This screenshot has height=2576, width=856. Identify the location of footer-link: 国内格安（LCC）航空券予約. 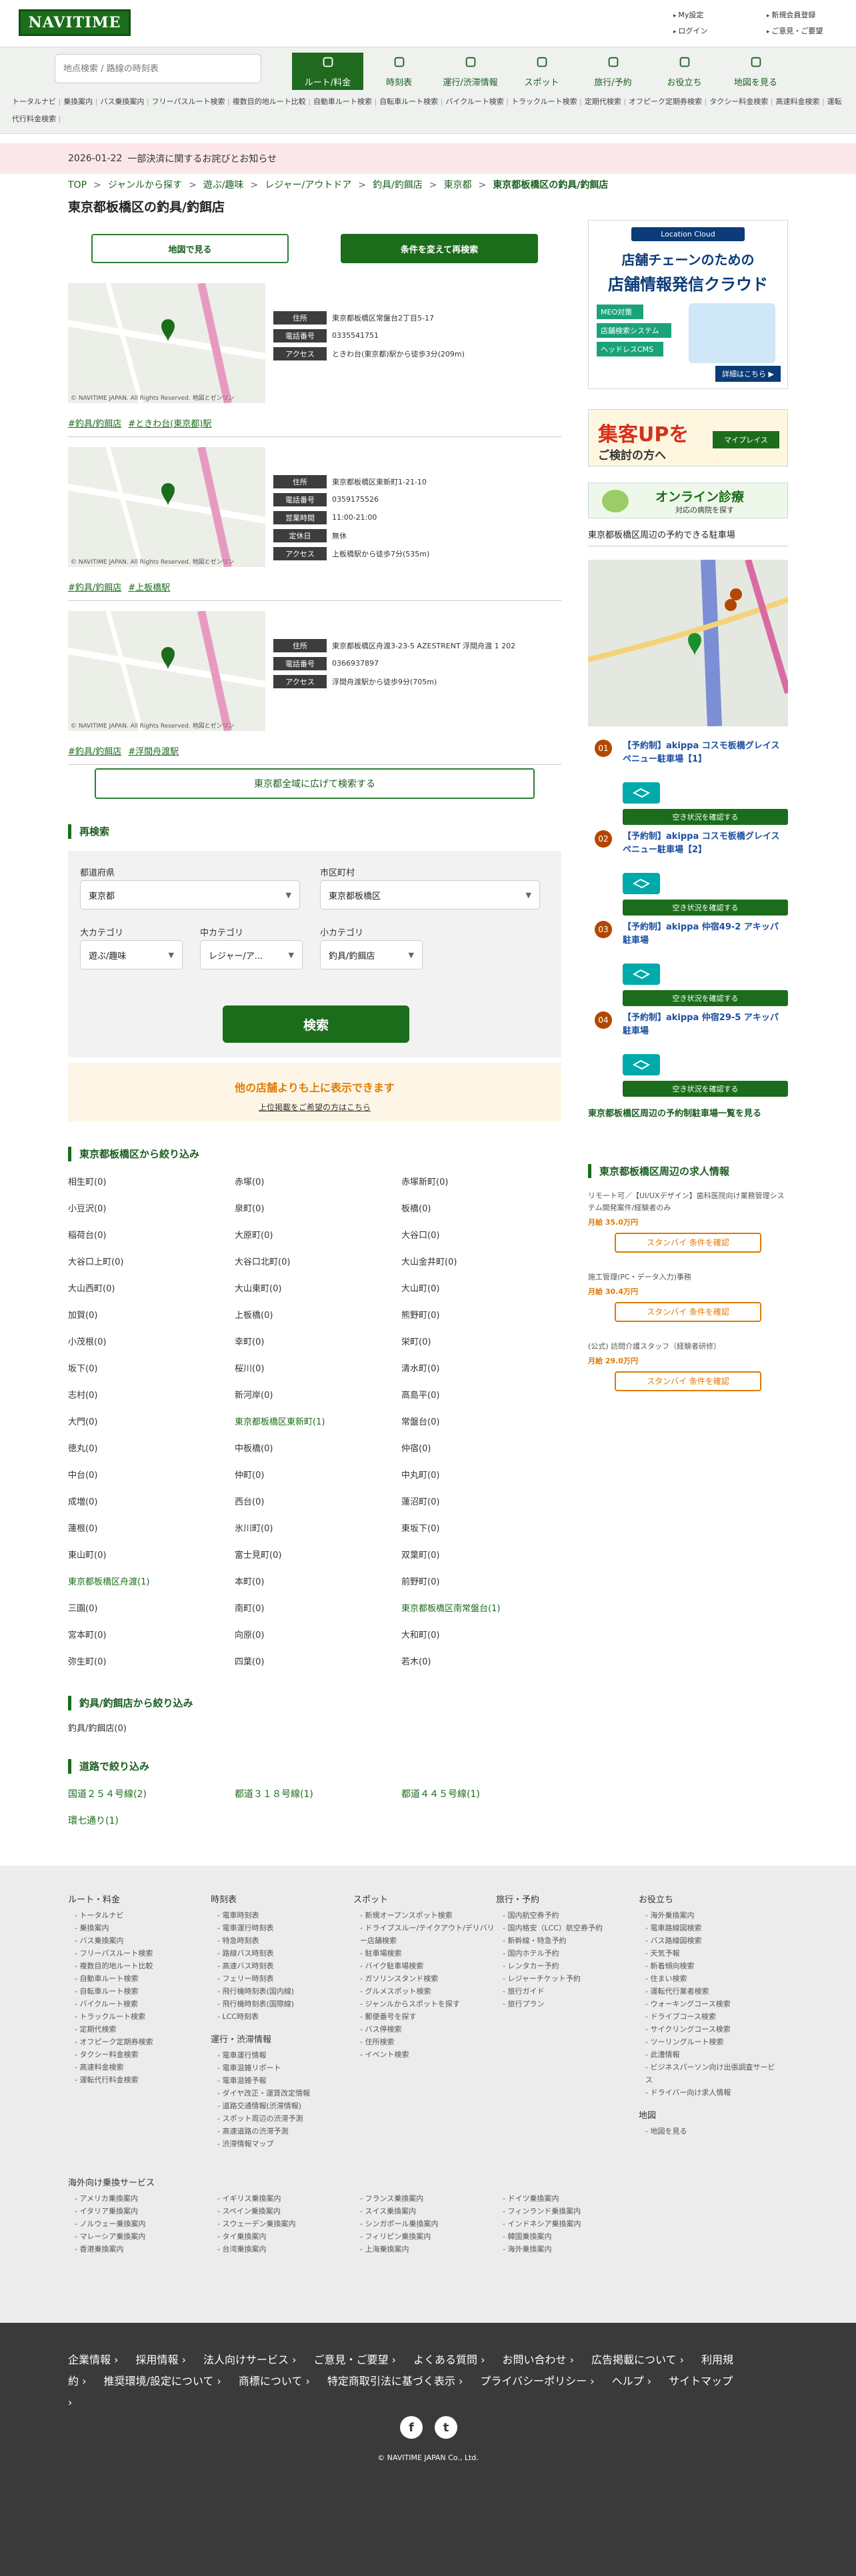
(567, 1928).